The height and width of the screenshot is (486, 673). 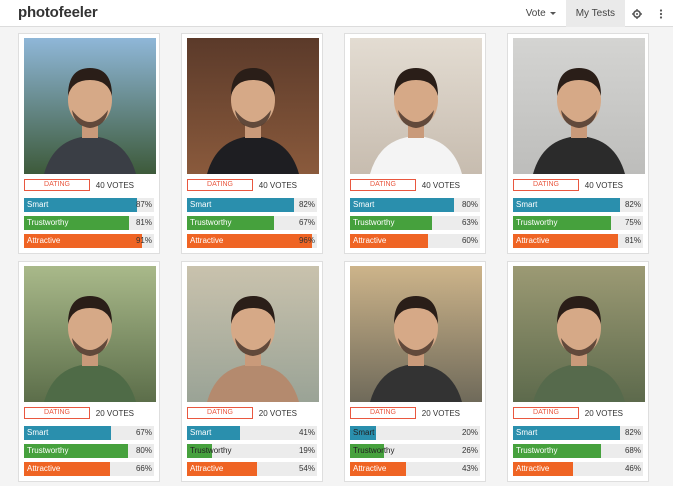 What do you see at coordinates (469, 450) in the screenshot?
I see `trust-percent: 26%` at bounding box center [469, 450].